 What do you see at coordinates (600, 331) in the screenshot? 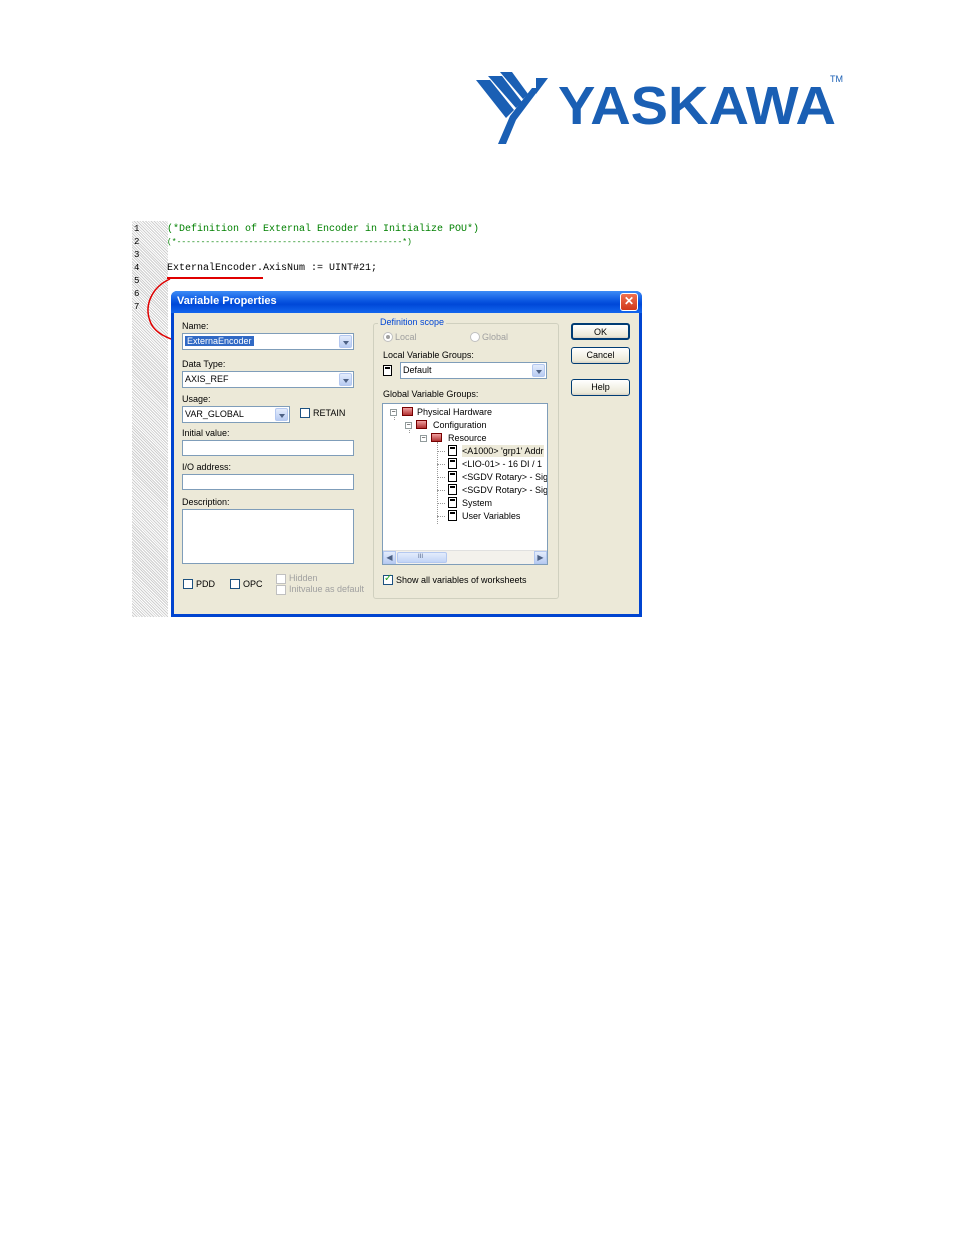
I see `ok-button: OK` at bounding box center [600, 331].